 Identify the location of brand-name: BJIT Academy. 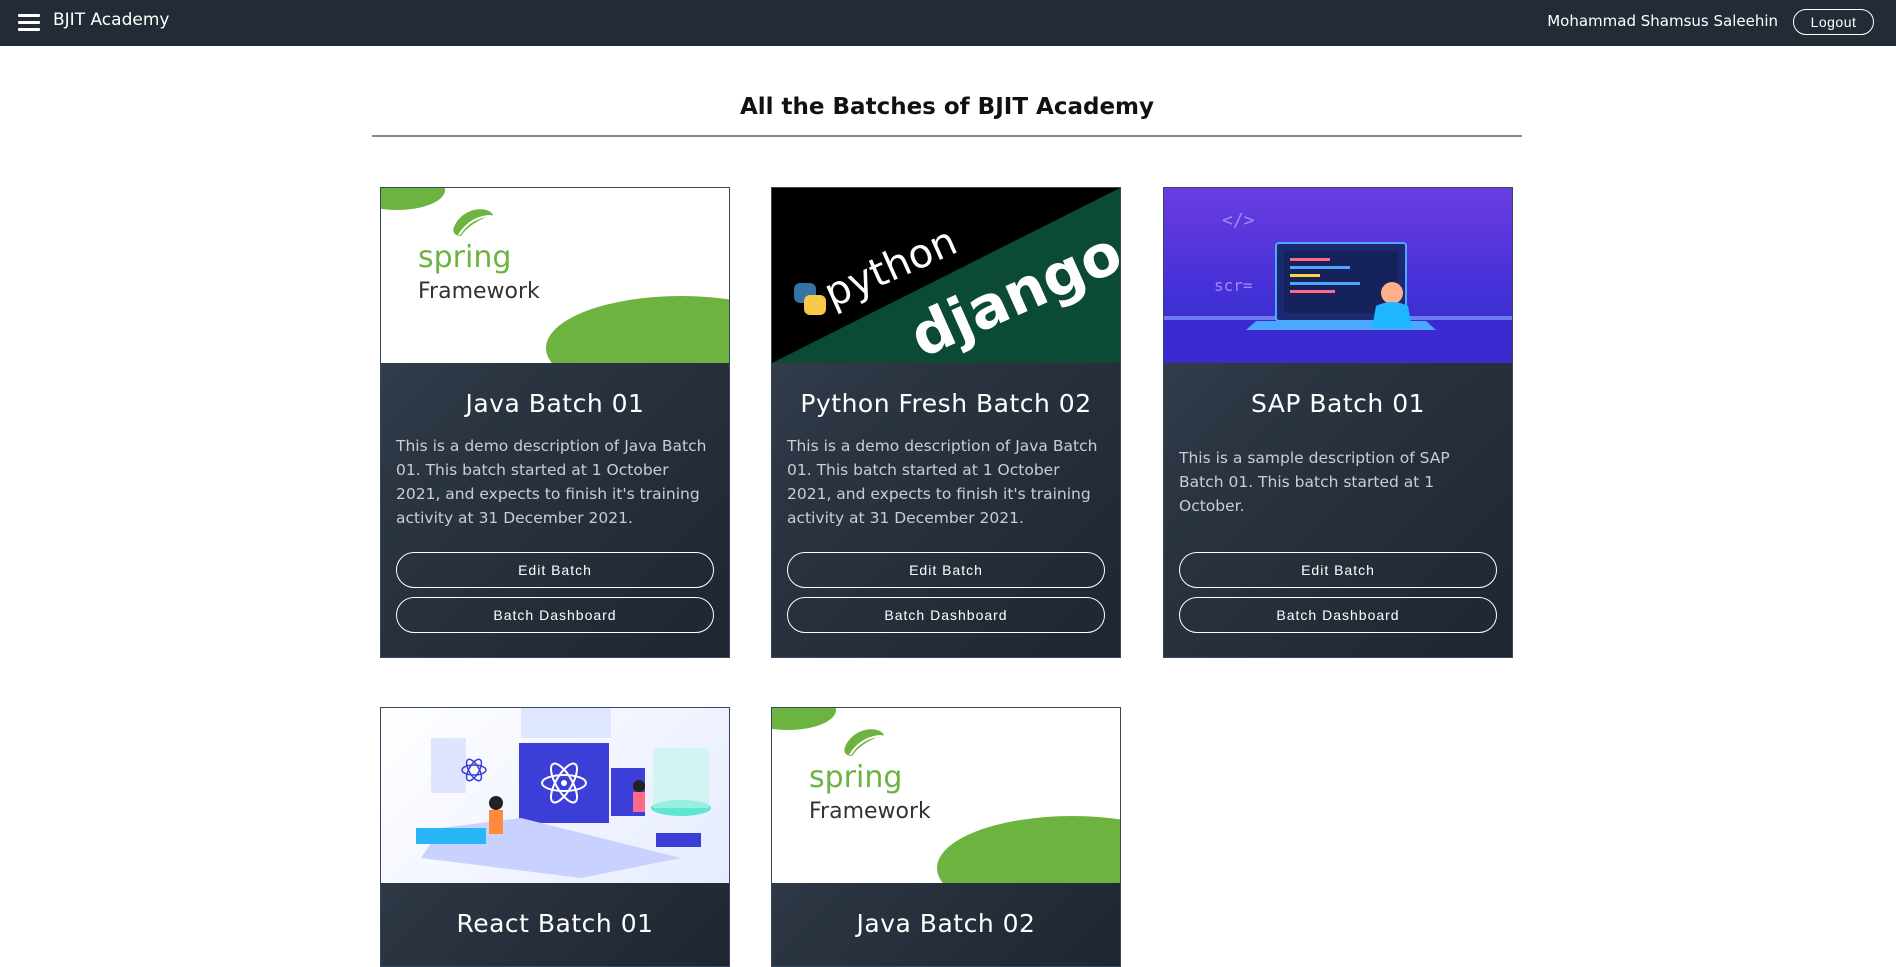
(111, 20).